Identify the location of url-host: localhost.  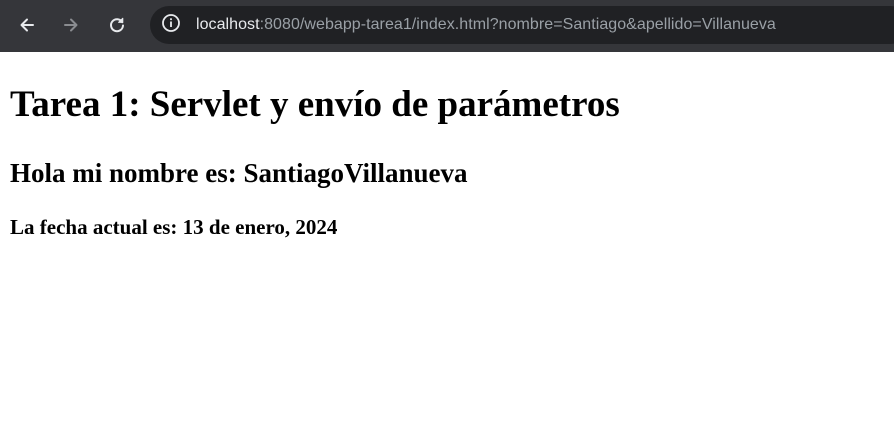
(228, 24).